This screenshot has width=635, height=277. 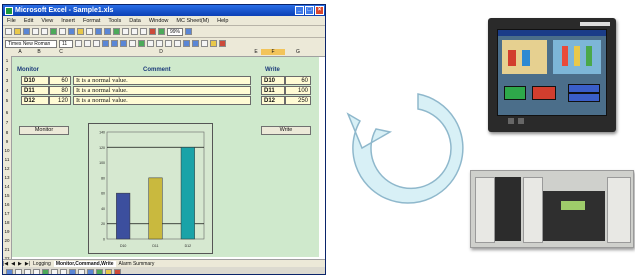 I want to click on col-header-c: C, so click(x=61, y=52).